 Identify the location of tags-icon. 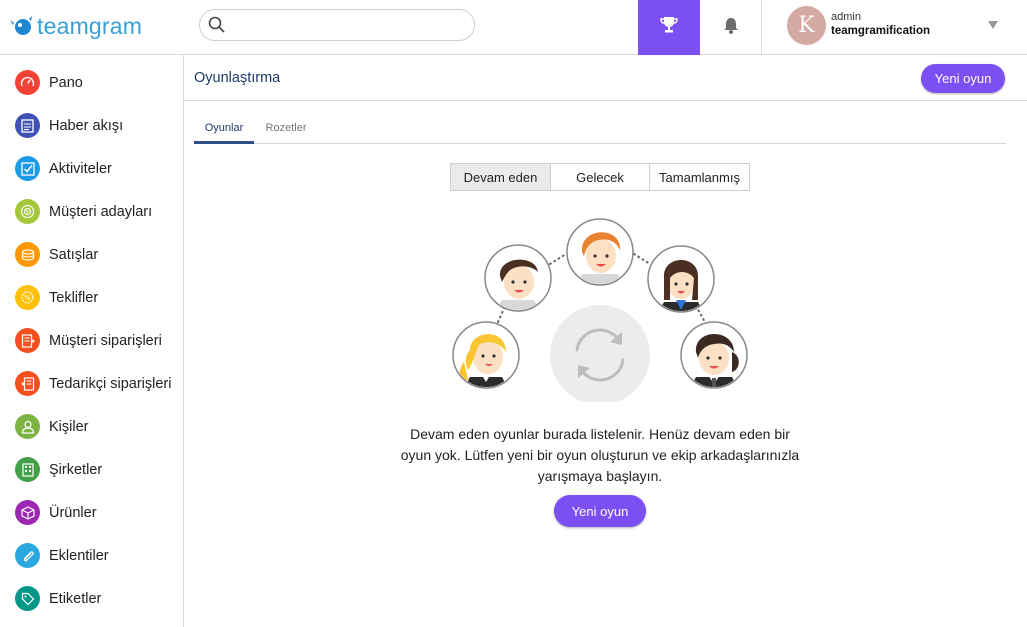
(27, 598).